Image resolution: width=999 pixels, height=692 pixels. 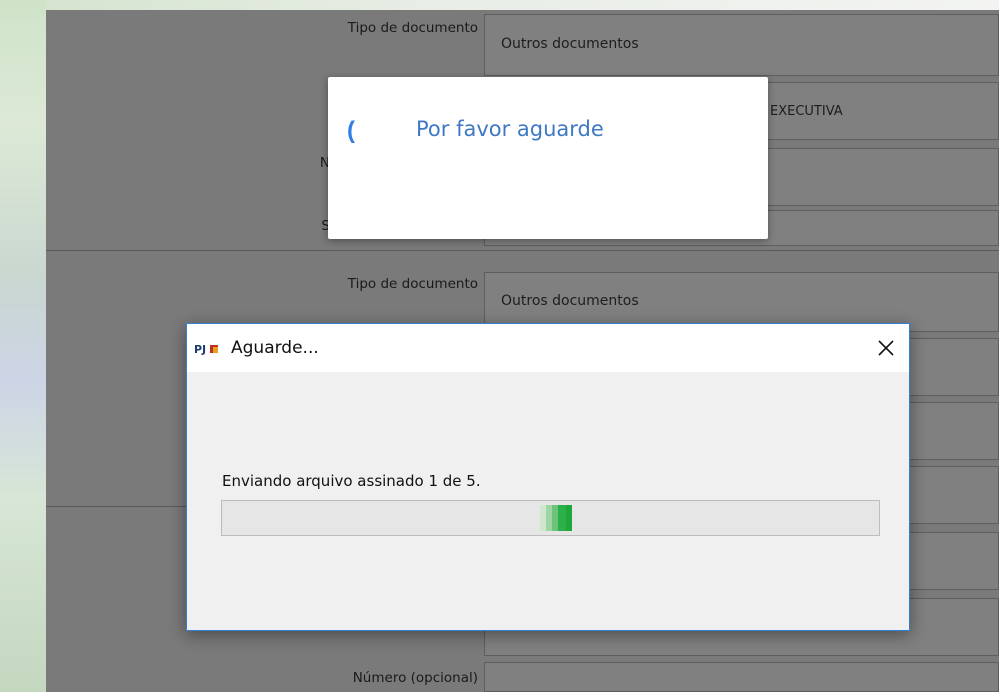 I want to click on loading-spinner-icon: (, so click(x=351, y=130).